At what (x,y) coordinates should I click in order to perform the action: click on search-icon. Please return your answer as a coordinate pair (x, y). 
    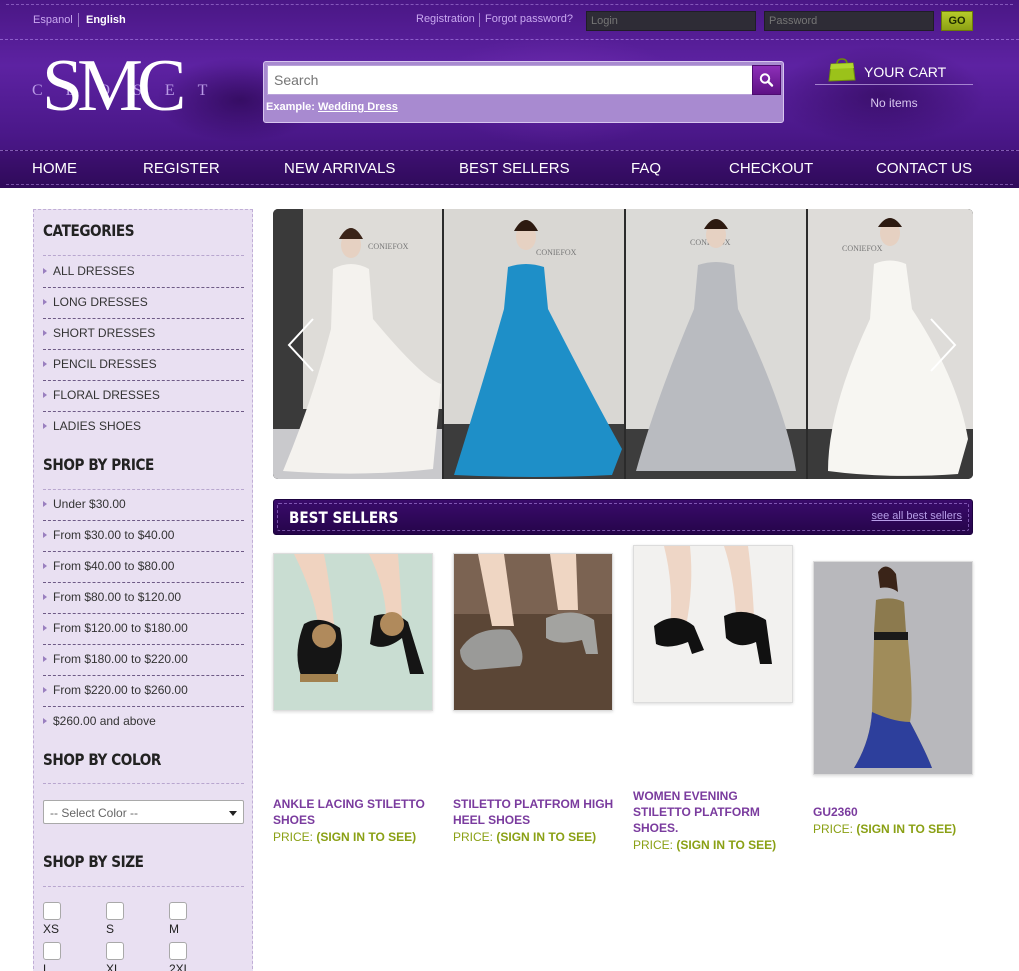
    Looking at the image, I should click on (766, 80).